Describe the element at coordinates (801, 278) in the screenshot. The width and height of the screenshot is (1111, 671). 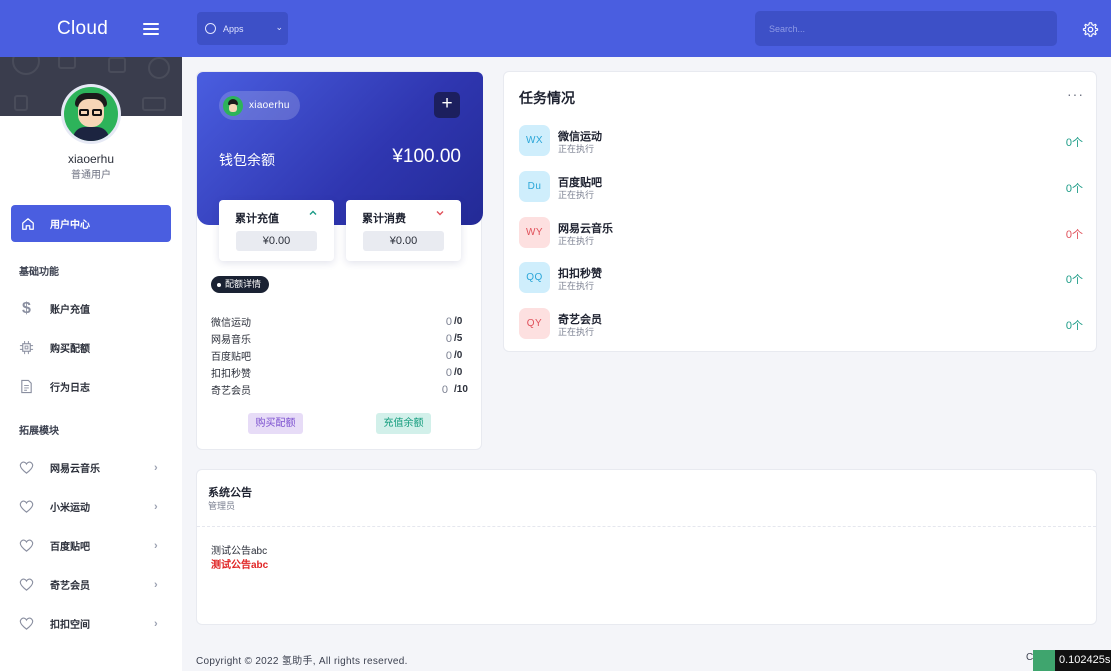
I see `list-item: QQ 扣扣秒赞 正在执行 0个` at that location.